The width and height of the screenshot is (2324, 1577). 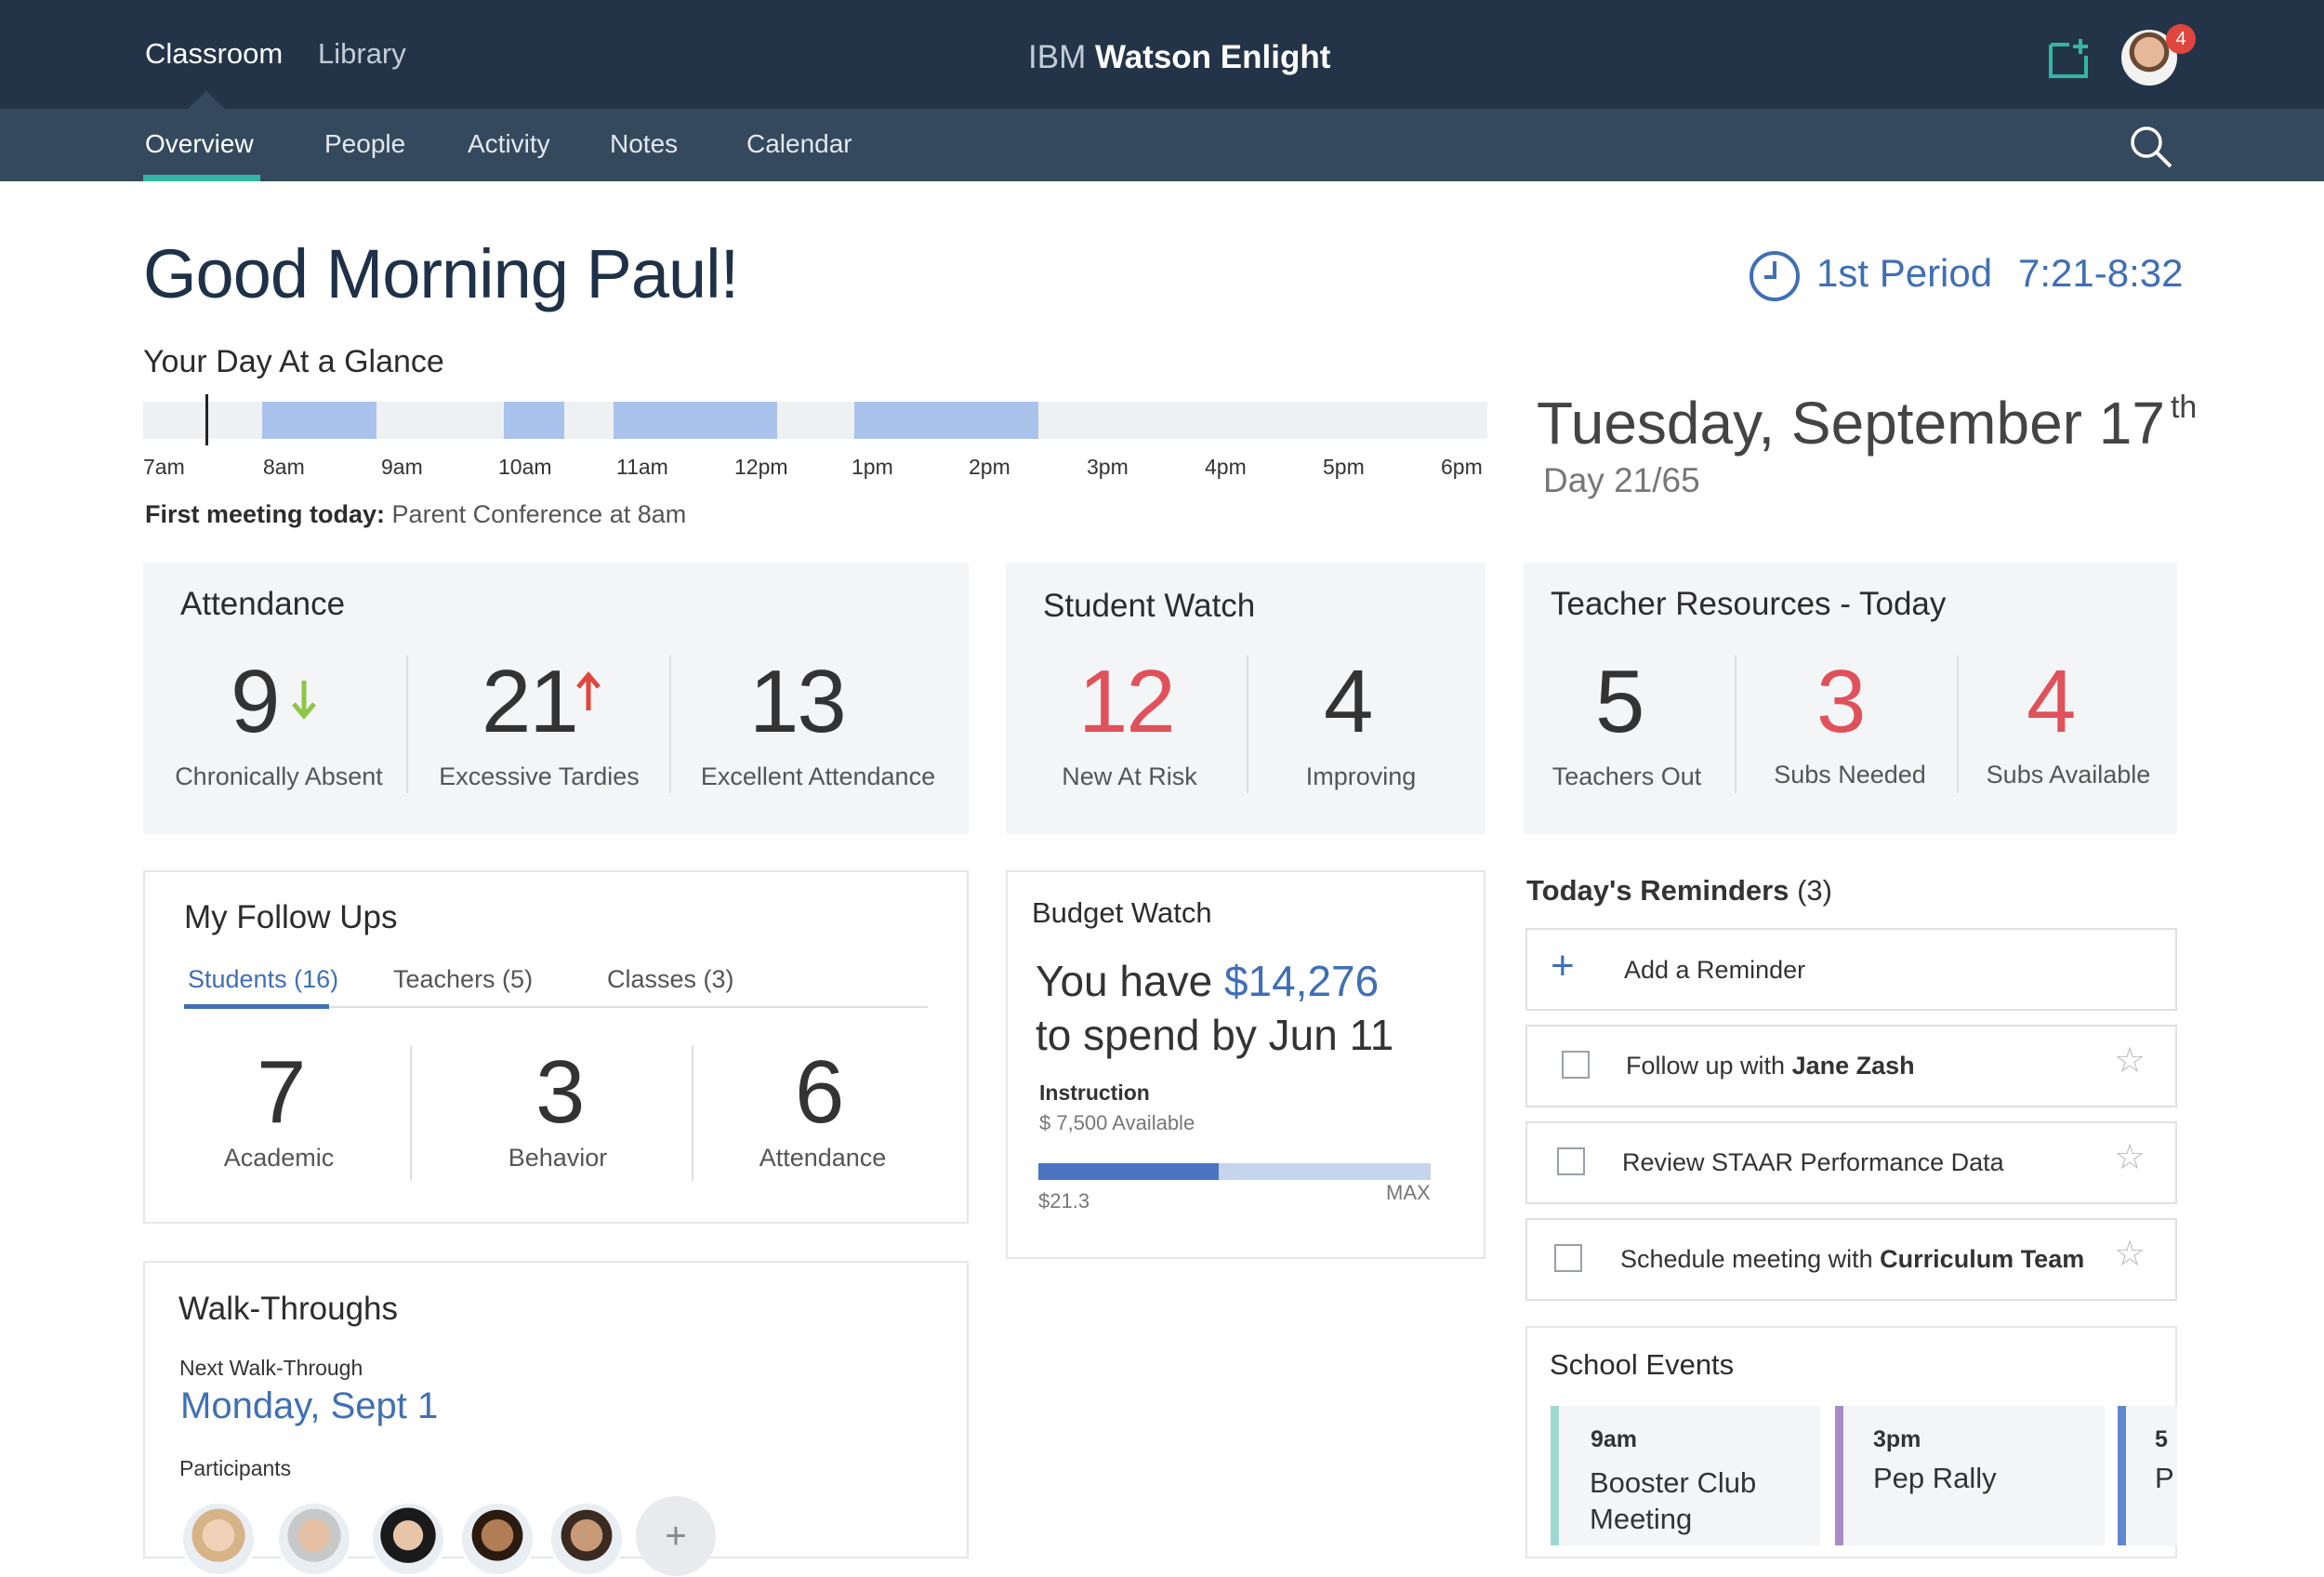 I want to click on event-time: 5, so click(x=2161, y=1439).